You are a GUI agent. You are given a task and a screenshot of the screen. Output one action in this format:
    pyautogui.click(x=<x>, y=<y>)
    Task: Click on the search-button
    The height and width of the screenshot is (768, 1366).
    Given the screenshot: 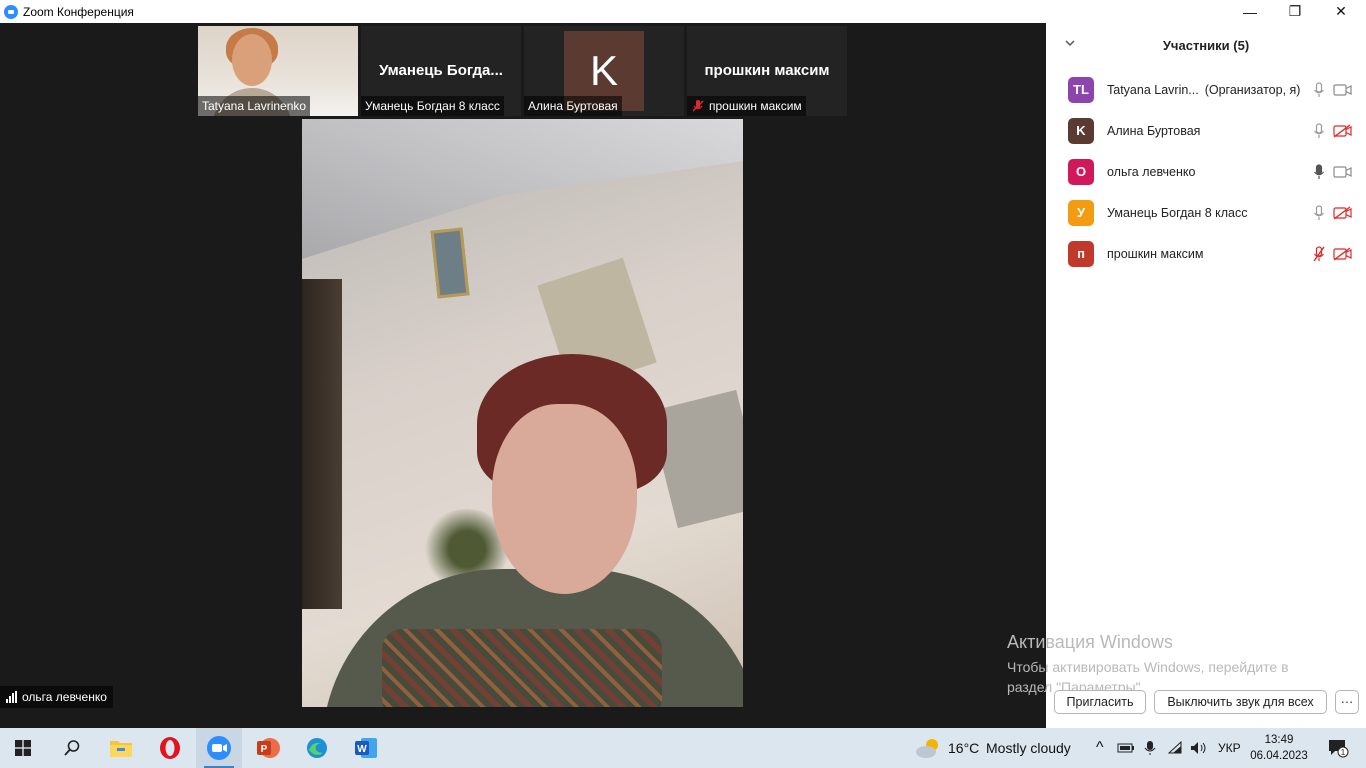 What is the action you would take?
    pyautogui.click(x=72, y=748)
    